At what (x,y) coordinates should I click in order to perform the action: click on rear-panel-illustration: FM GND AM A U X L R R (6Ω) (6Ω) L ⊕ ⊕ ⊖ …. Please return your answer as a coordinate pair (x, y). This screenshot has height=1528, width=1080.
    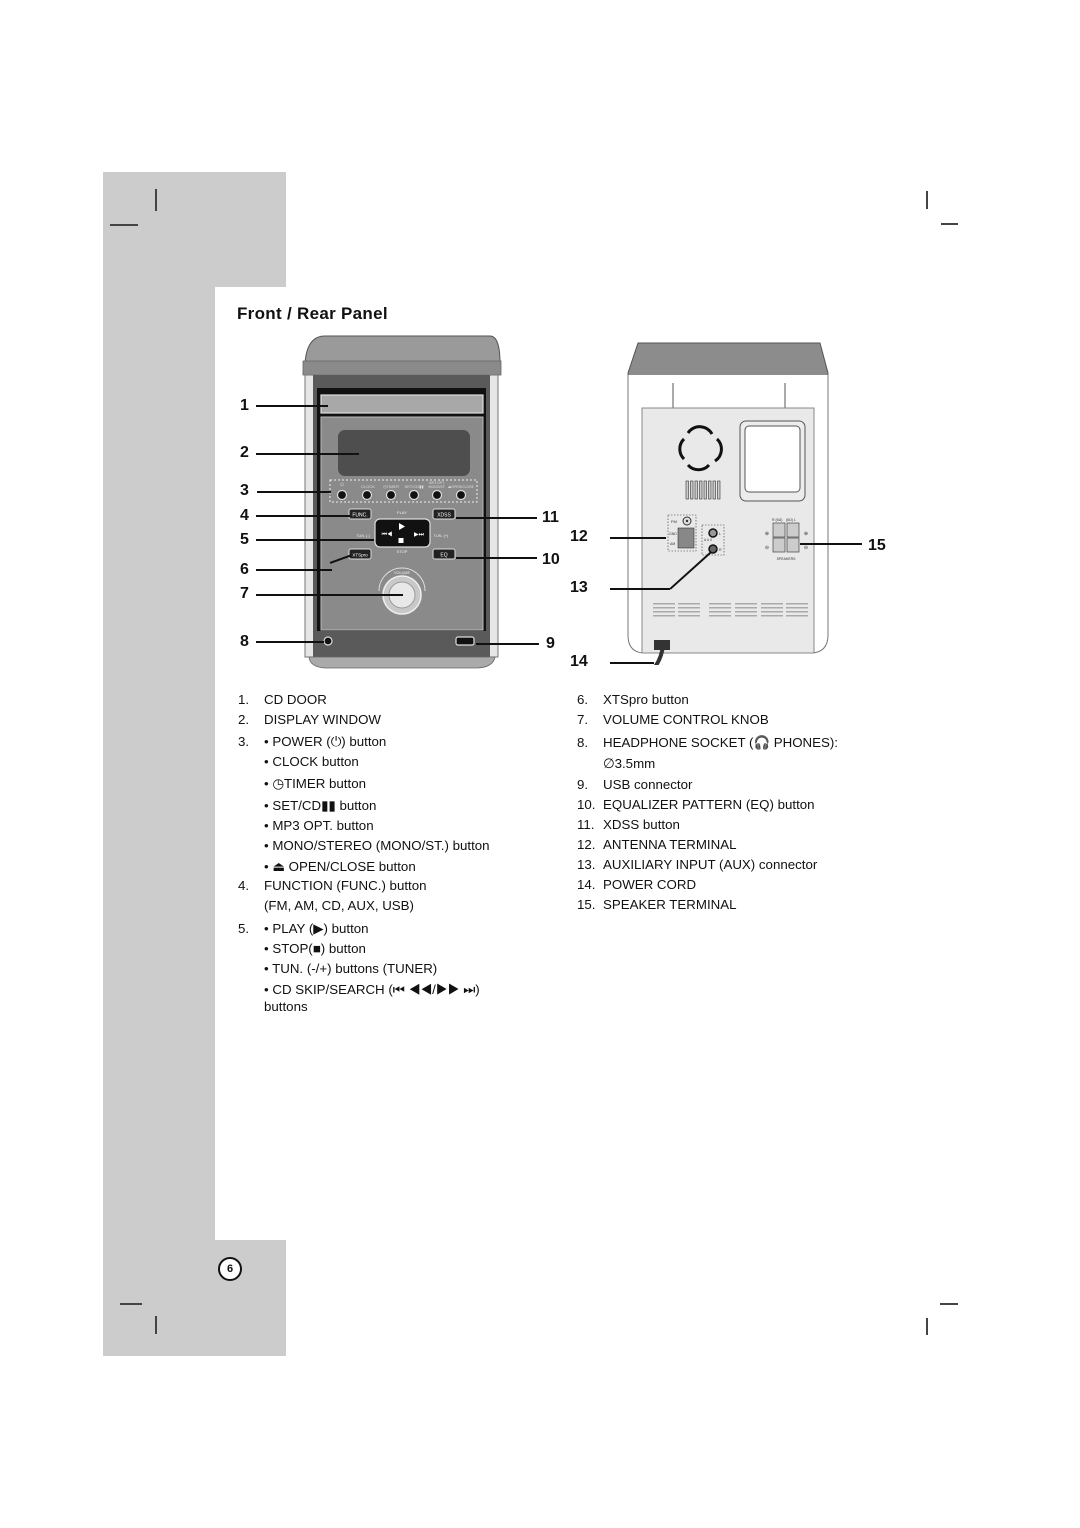
    Looking at the image, I should click on (728, 503).